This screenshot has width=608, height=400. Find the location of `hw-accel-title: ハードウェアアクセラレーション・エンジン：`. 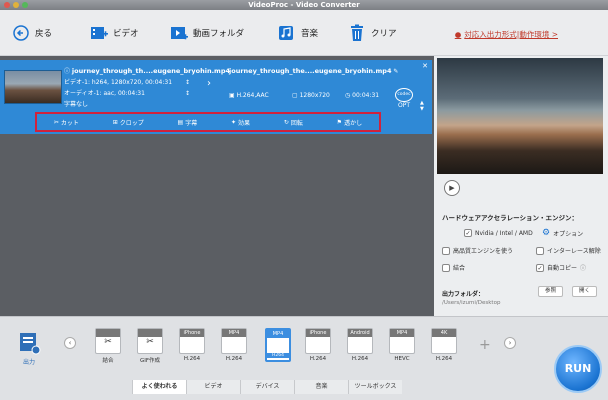

hw-accel-title: ハードウェアアクセラレーション・エンジン： is located at coordinates (510, 218).